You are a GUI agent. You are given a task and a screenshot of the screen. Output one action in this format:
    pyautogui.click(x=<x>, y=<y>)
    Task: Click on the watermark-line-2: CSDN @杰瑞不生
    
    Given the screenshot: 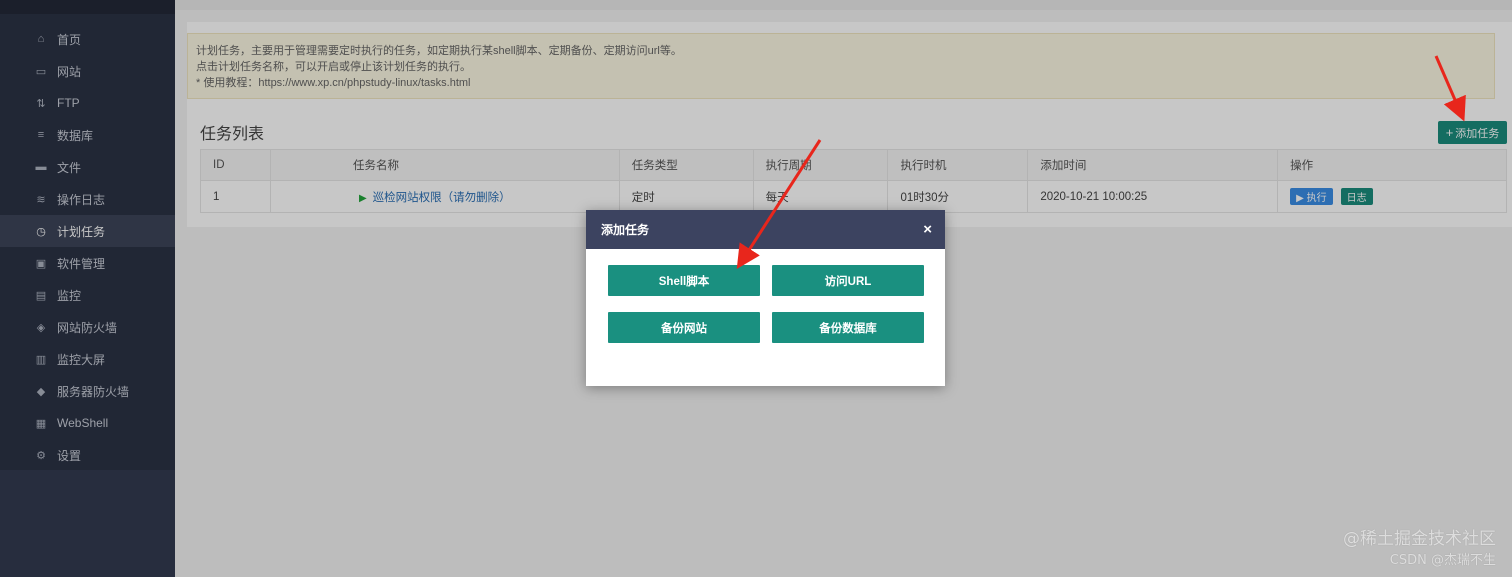 What is the action you would take?
    pyautogui.click(x=1442, y=560)
    